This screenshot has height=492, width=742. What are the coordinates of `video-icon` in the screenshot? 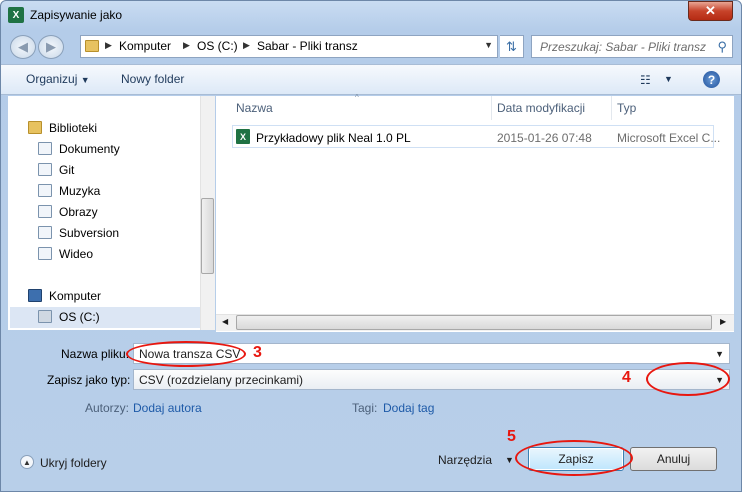 It's located at (45, 253).